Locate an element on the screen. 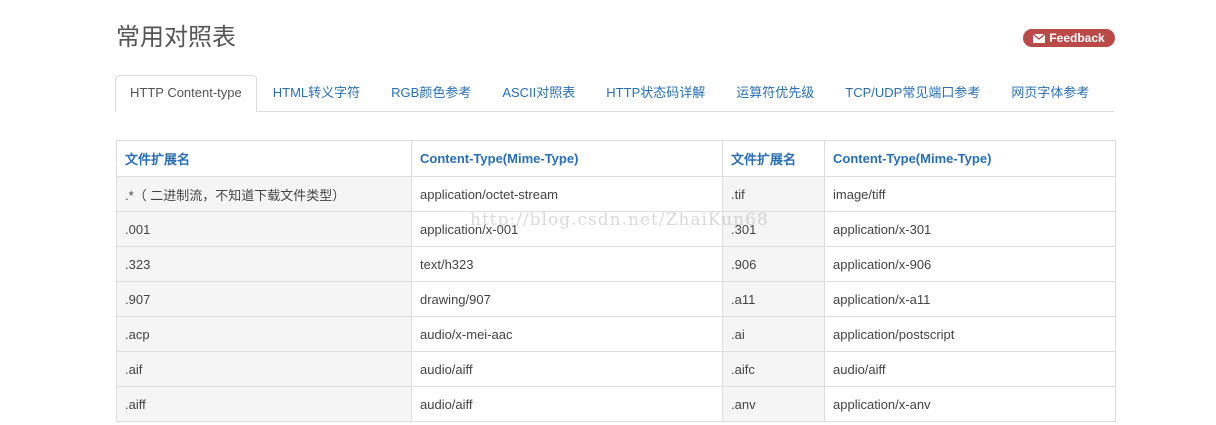  cell-extension: .906 is located at coordinates (773, 264).